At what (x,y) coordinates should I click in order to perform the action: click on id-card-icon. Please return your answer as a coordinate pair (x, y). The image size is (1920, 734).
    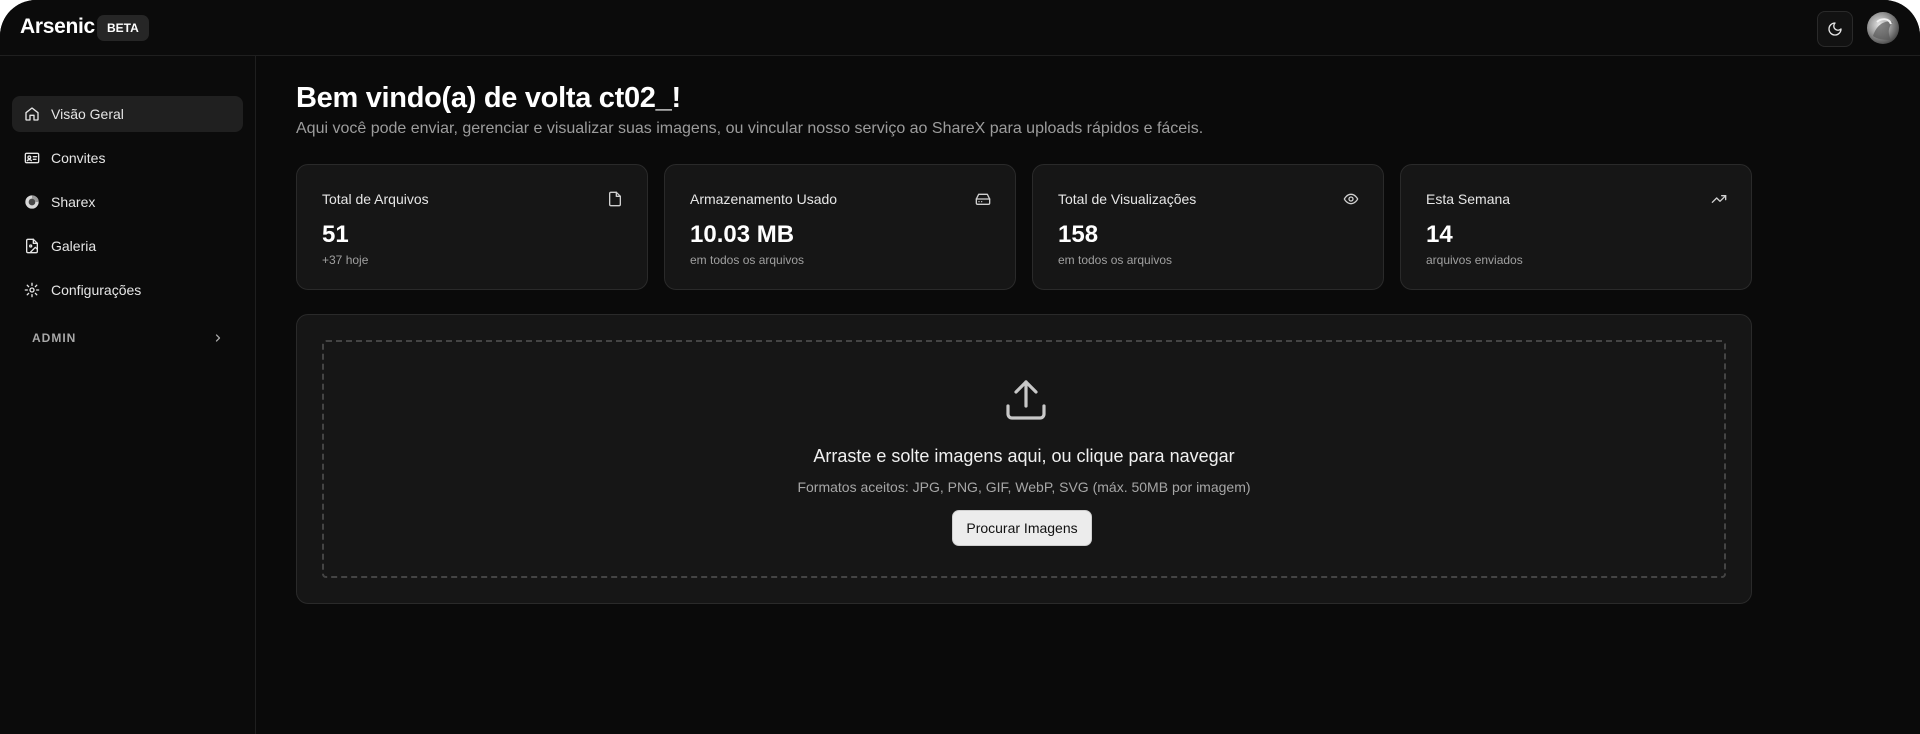
    Looking at the image, I should click on (32, 158).